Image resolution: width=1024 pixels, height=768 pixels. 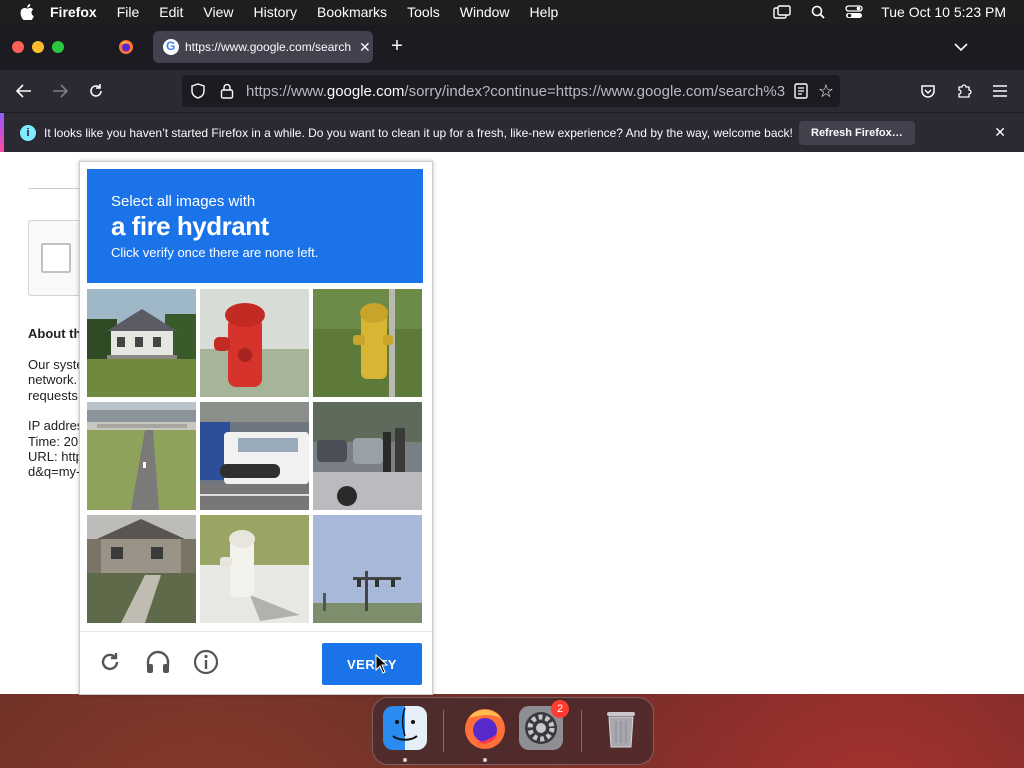 I want to click on mouse-pointer-icon, so click(x=382, y=666).